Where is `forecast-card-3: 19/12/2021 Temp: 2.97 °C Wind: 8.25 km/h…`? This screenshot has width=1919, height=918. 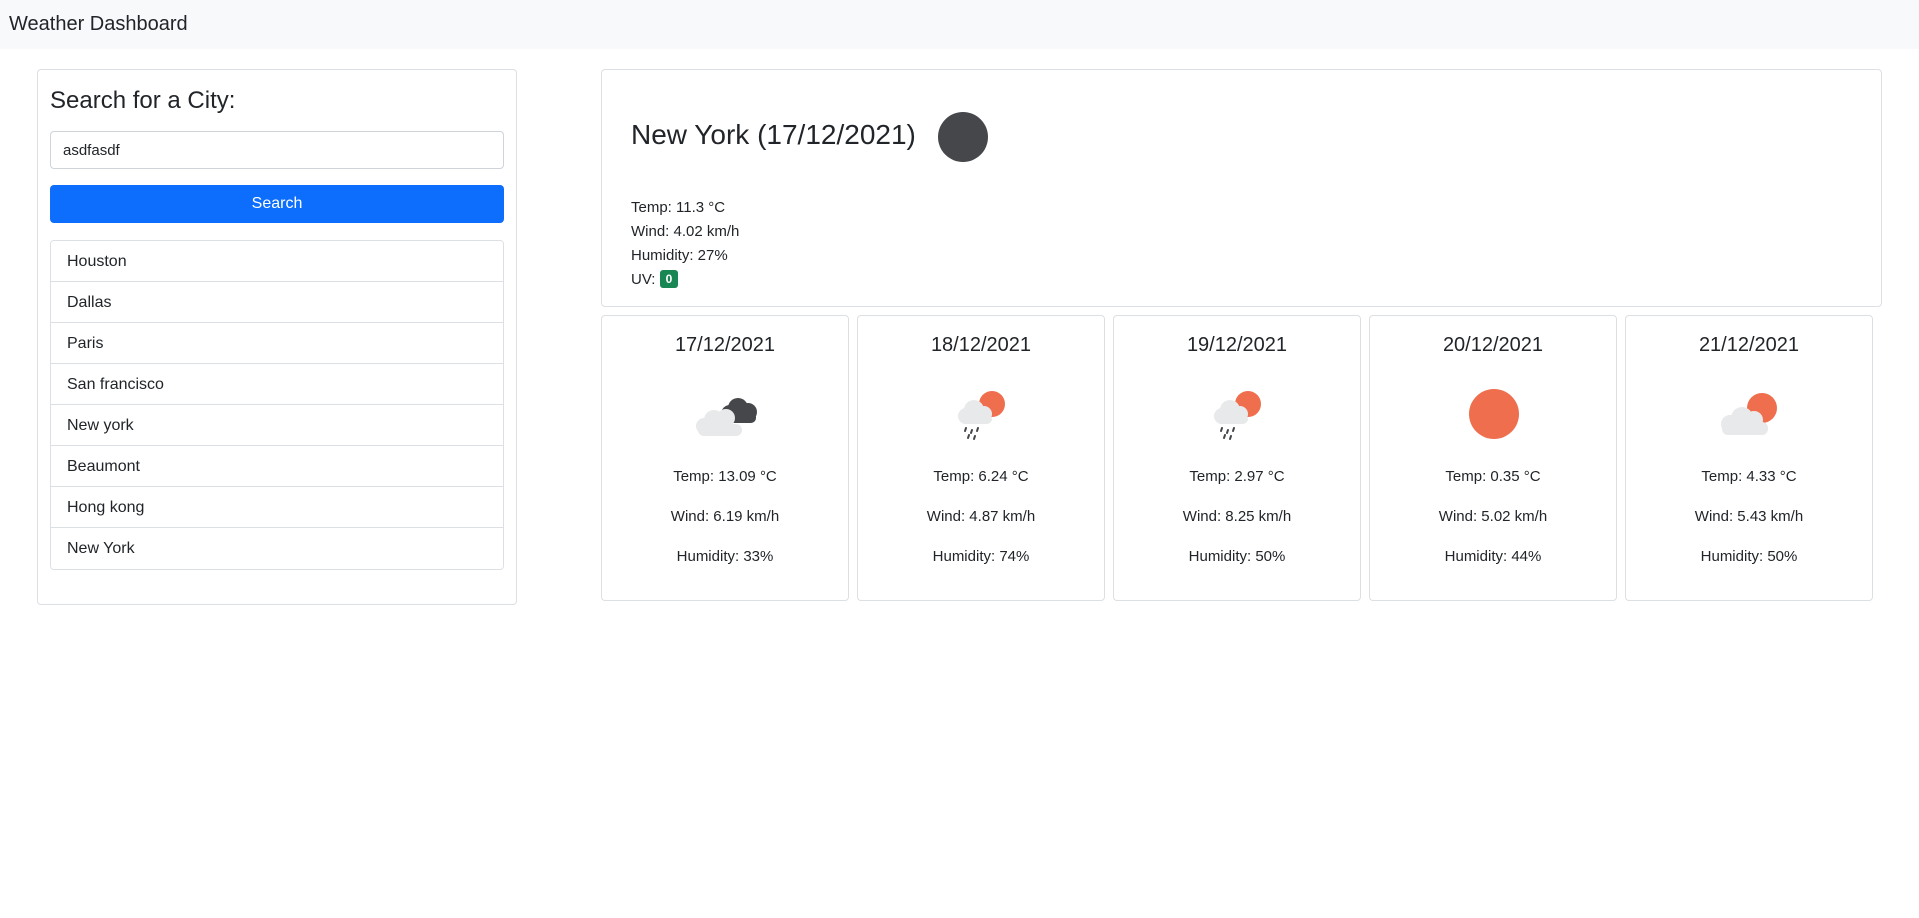 forecast-card-3: 19/12/2021 Temp: 2.97 °C Wind: 8.25 km/h… is located at coordinates (1237, 458).